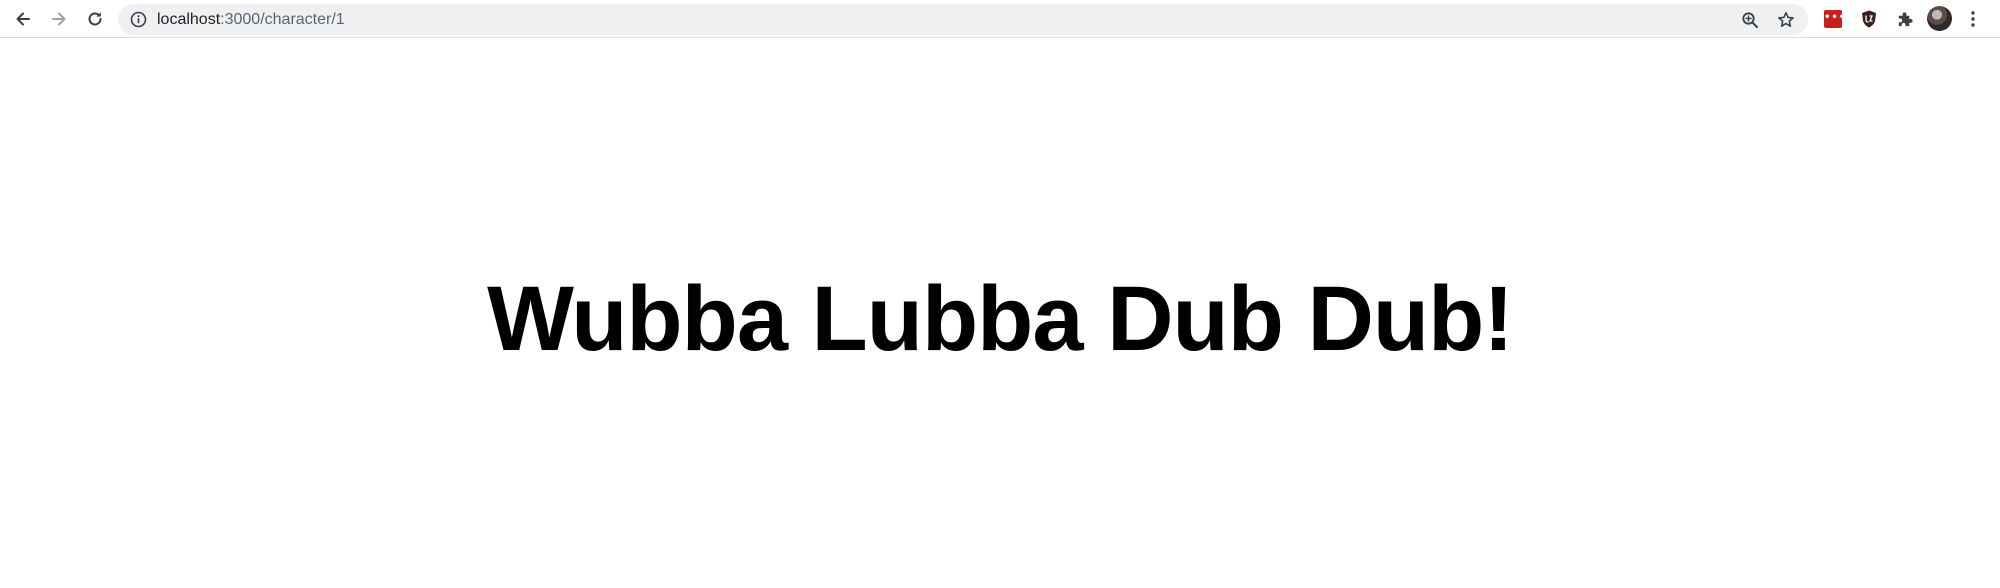 Image resolution: width=2000 pixels, height=588 pixels. I want to click on shield-extension-icon, so click(1869, 19).